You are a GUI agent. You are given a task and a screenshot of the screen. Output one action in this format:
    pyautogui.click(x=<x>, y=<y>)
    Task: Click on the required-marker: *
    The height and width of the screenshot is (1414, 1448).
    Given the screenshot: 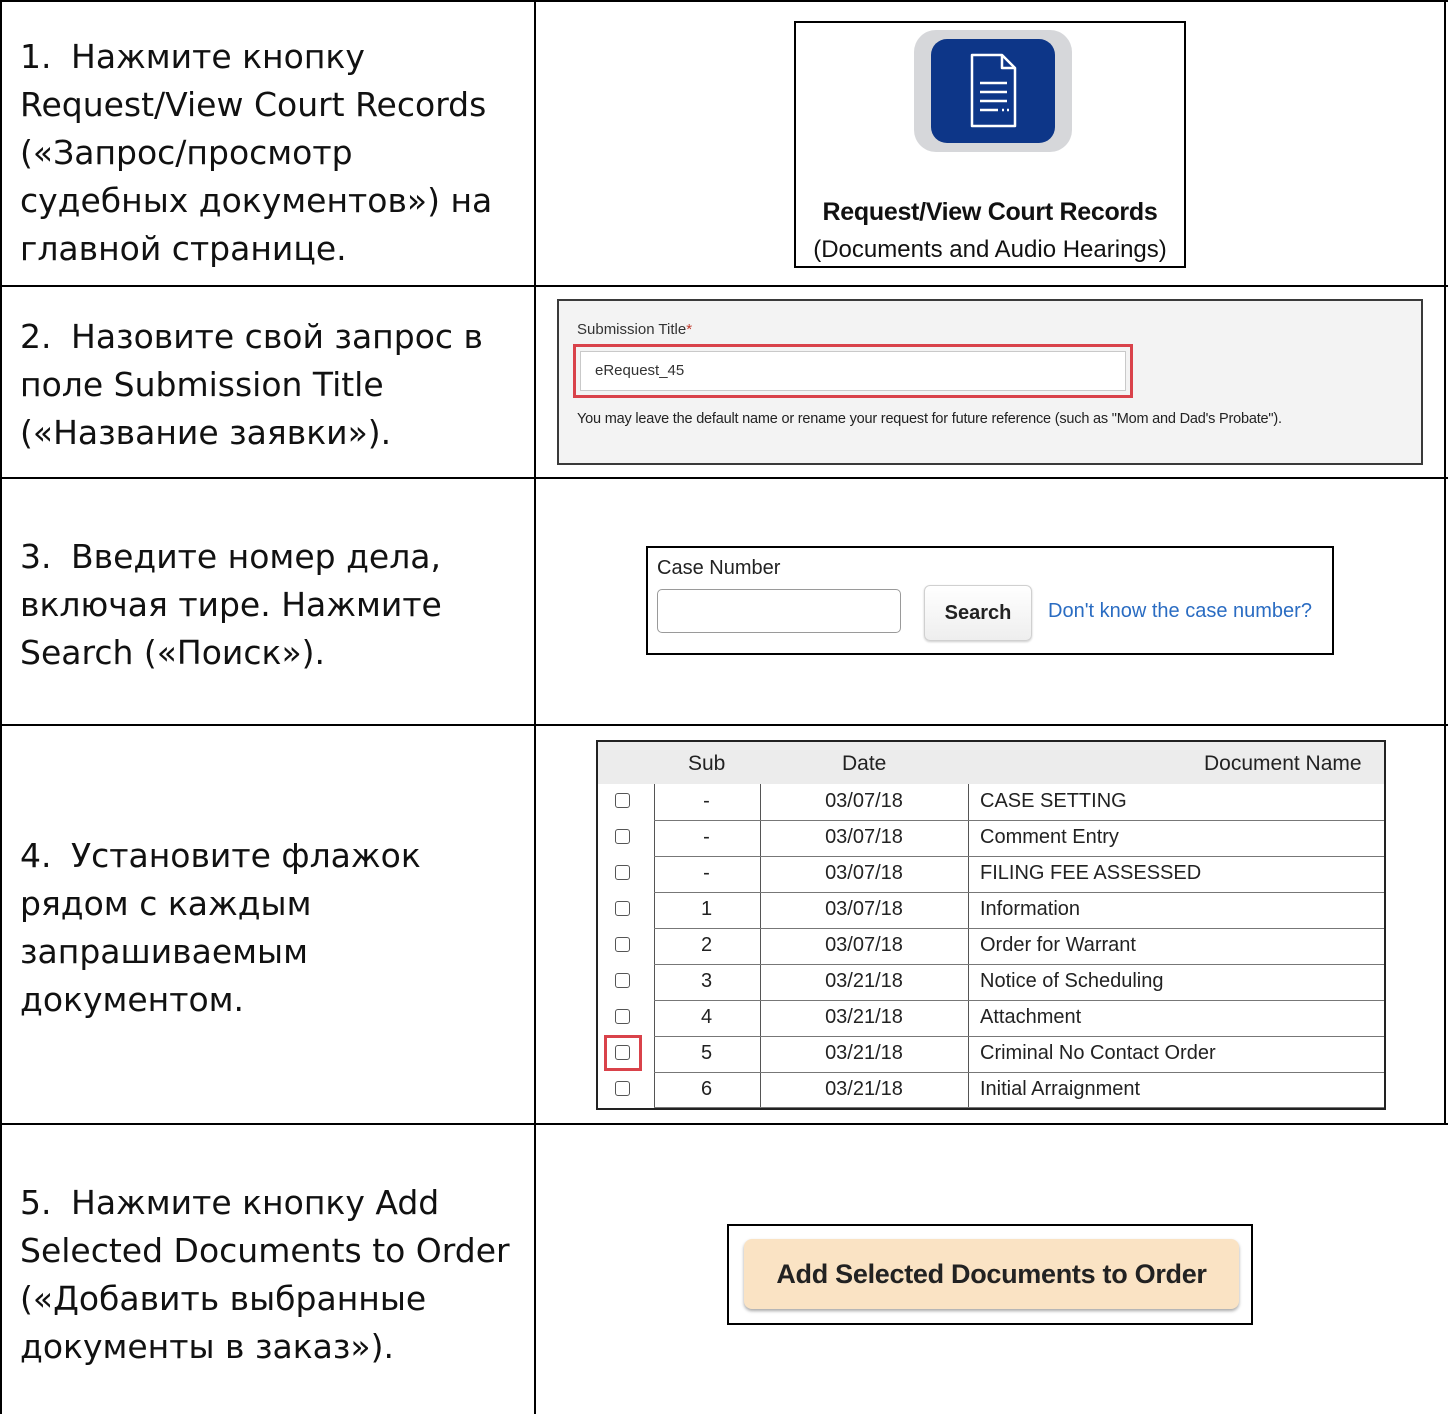 What is the action you would take?
    pyautogui.click(x=689, y=329)
    